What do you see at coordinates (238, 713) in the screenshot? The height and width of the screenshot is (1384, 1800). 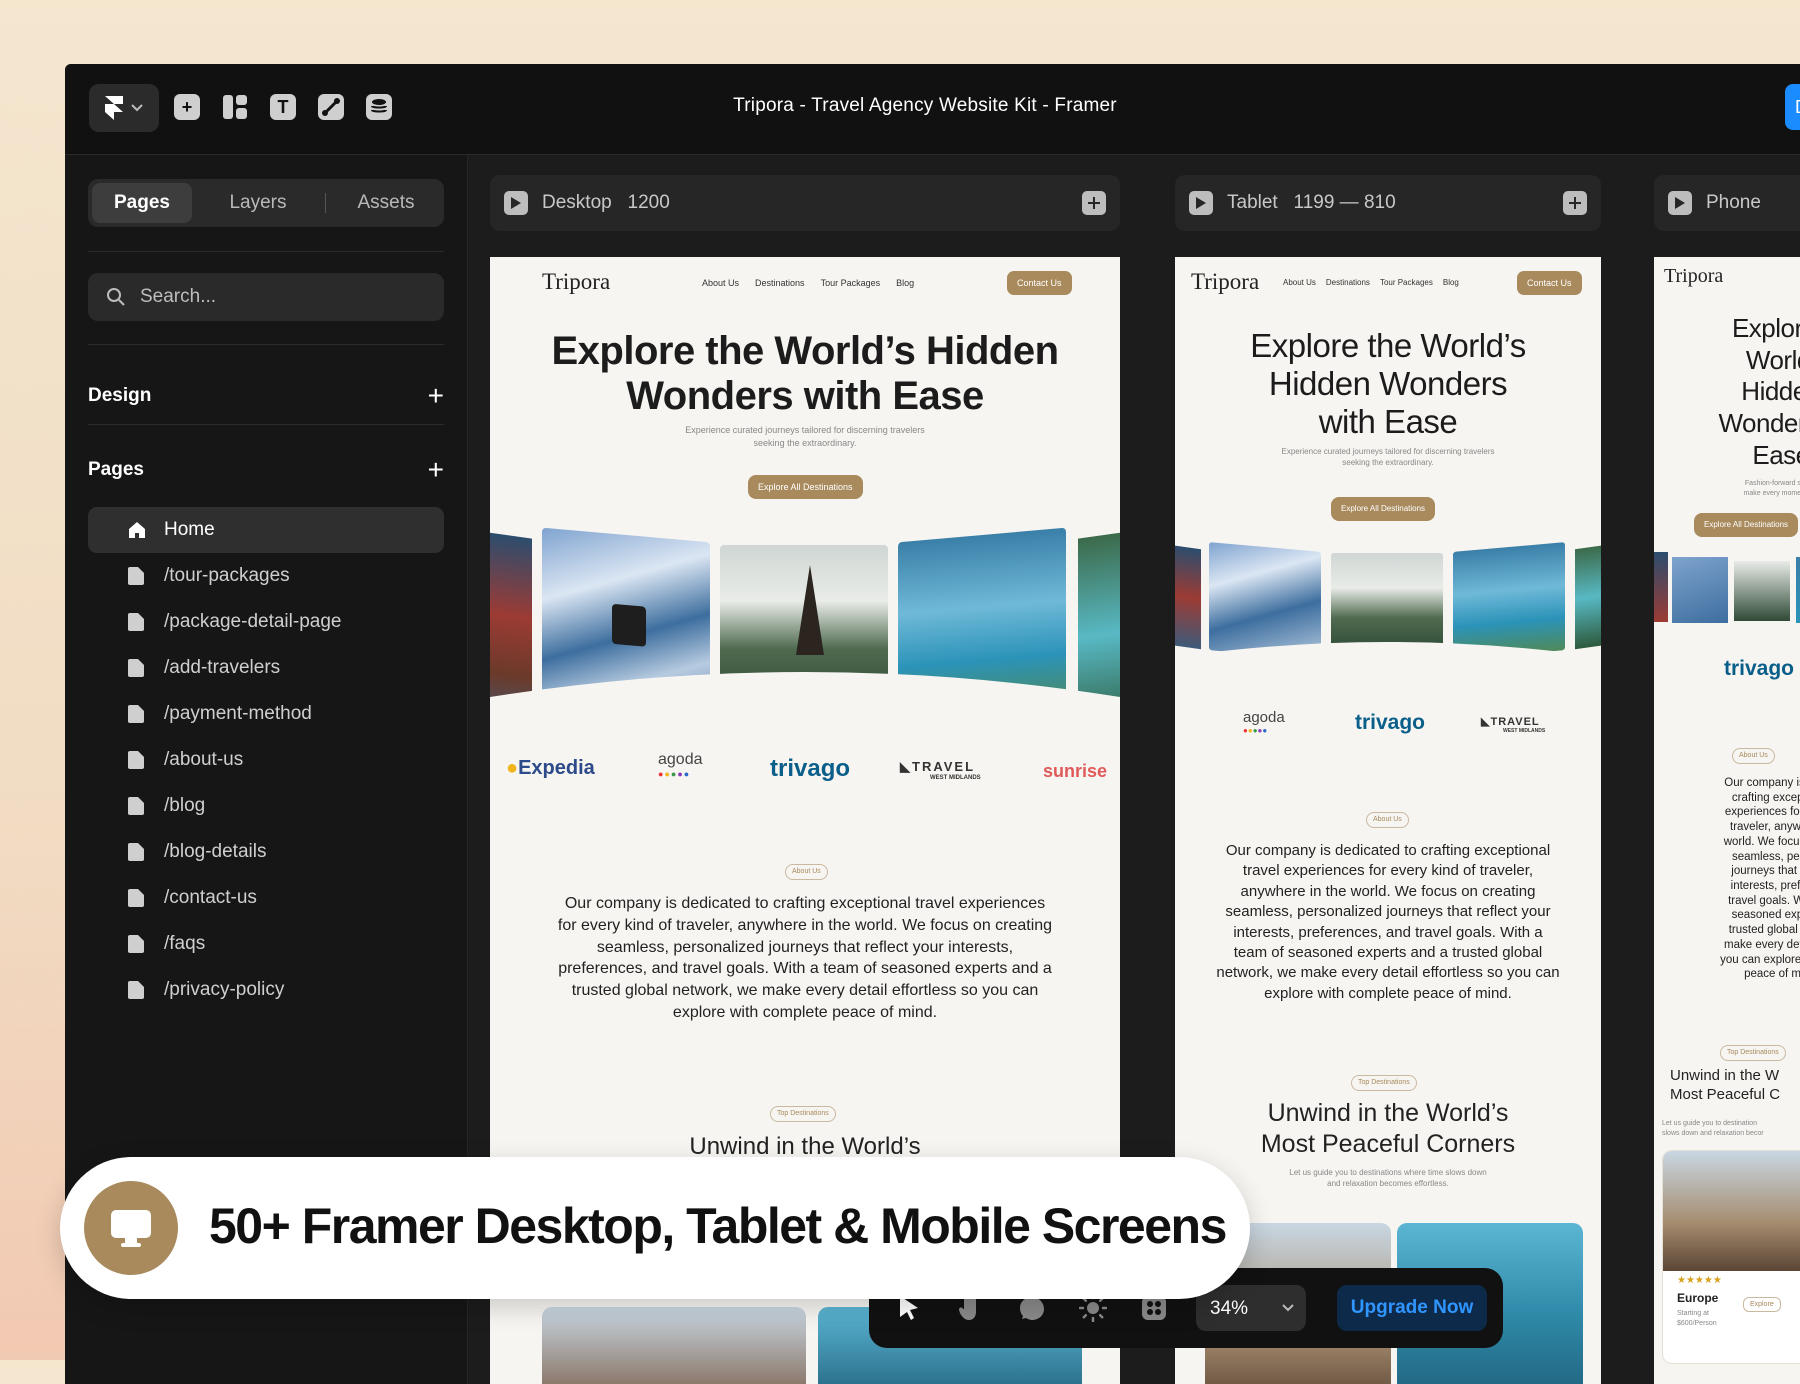 I see `page-item-label: /payment-method` at bounding box center [238, 713].